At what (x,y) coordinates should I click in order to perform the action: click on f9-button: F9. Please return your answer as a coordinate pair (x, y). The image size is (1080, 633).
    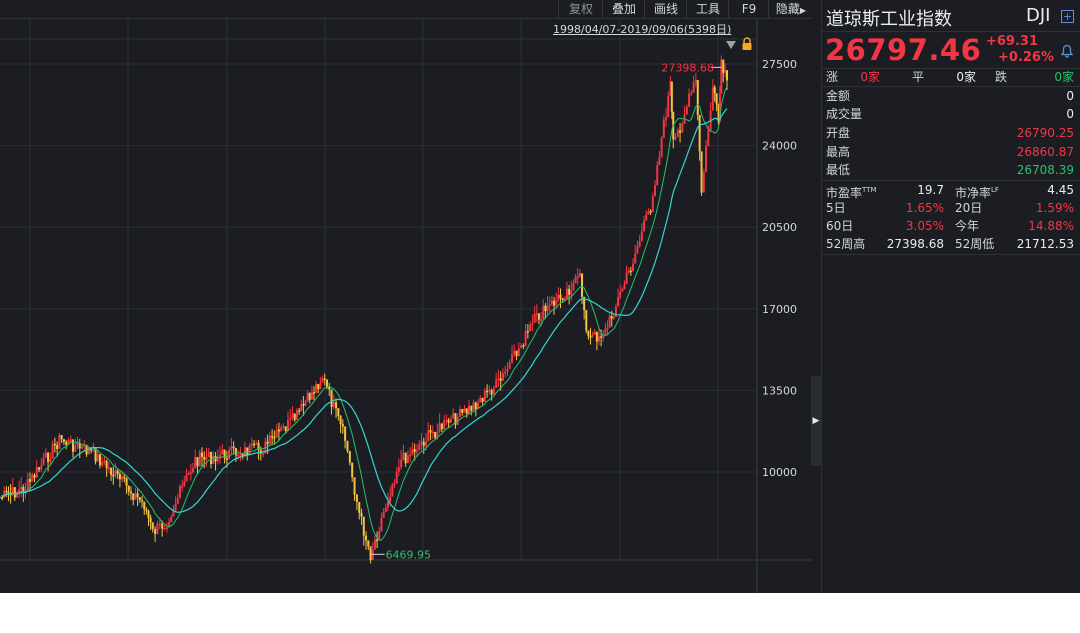
    Looking at the image, I should click on (748, 9).